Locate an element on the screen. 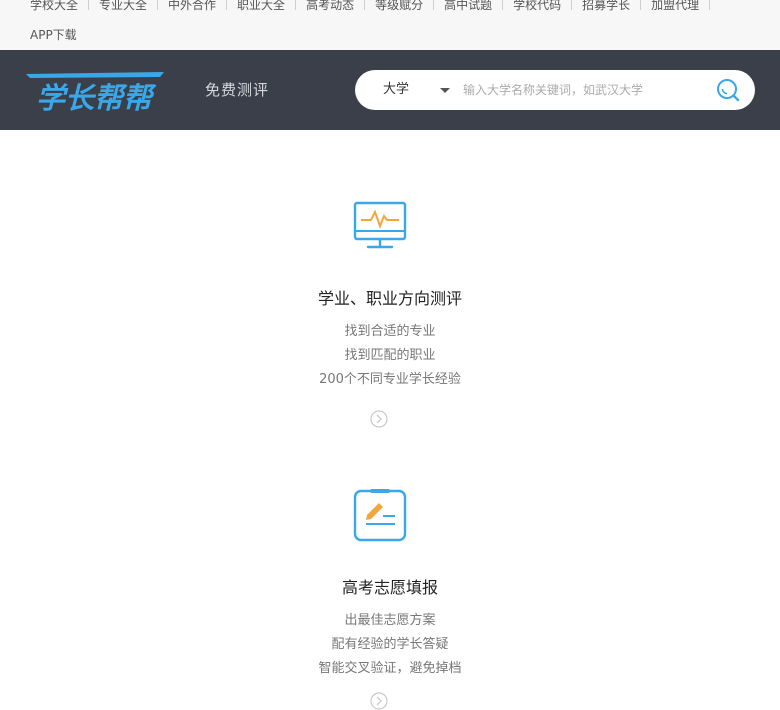  search-icon is located at coordinates (728, 90).